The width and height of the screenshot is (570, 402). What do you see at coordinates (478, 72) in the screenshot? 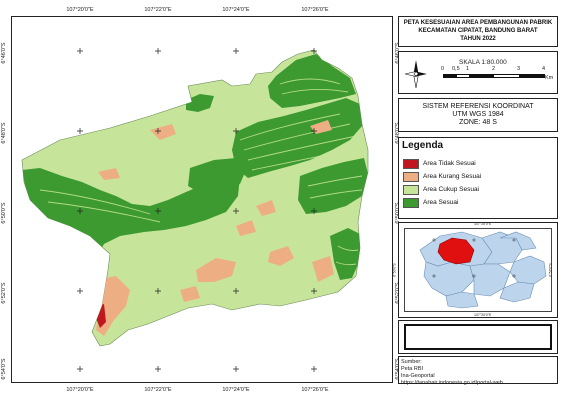
I see `scale-box: SKALA 1:80.000 0 0,5 1 2 3 4 Km` at bounding box center [478, 72].